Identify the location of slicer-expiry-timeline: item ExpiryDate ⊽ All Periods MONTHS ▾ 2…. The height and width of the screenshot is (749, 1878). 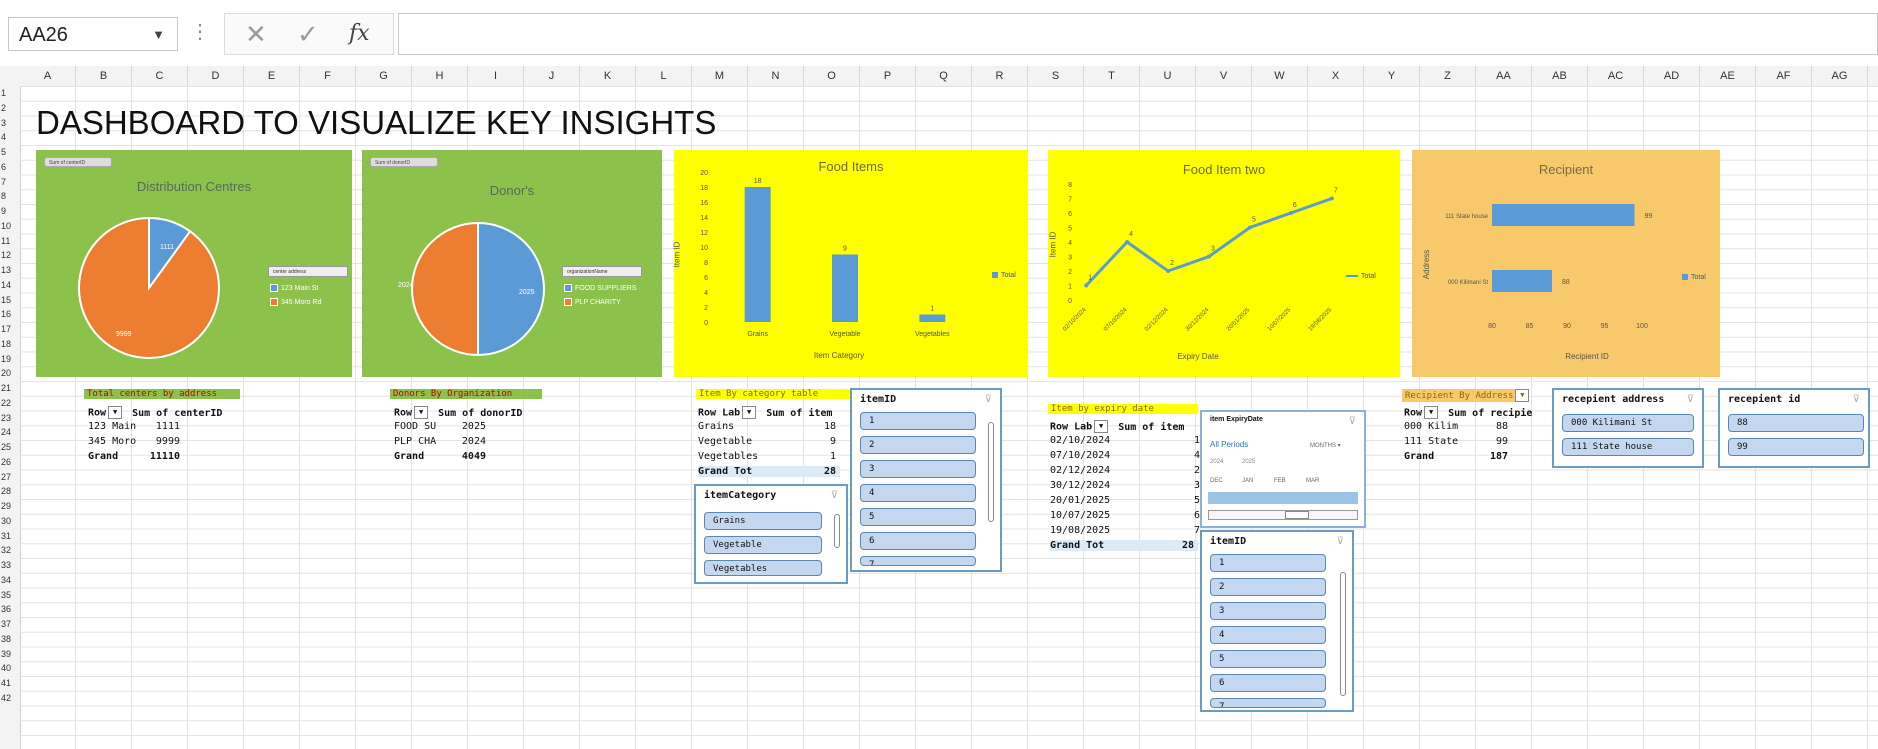
(1283, 469).